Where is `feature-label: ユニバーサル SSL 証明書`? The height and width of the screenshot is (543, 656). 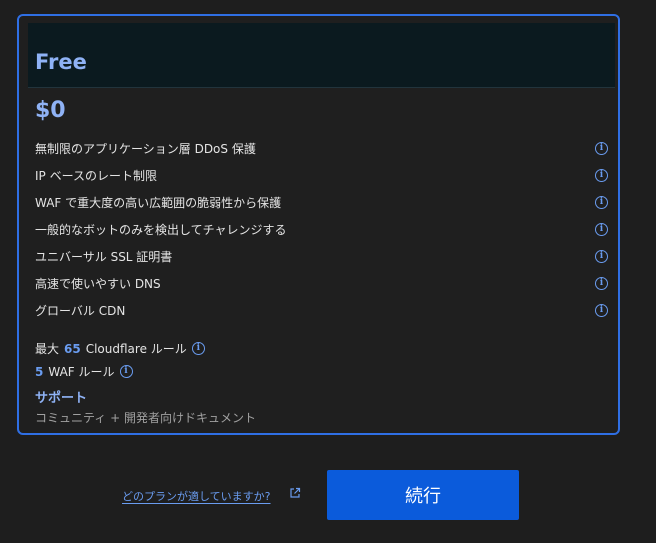 feature-label: ユニバーサル SSL 証明書 is located at coordinates (104, 257).